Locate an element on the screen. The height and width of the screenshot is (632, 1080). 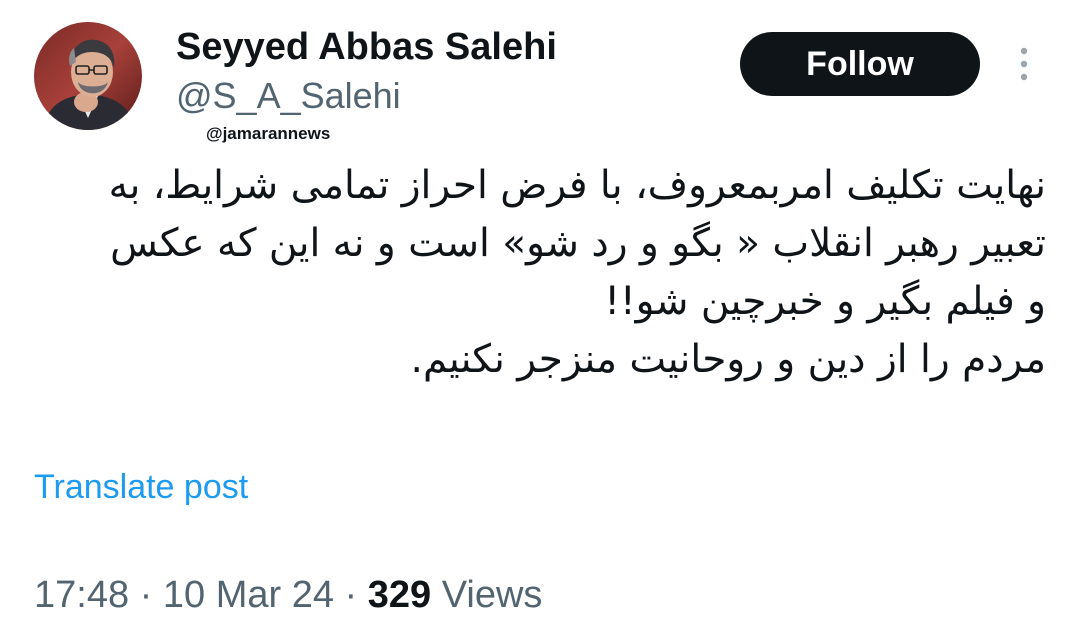
follow-button: Follow is located at coordinates (860, 64).